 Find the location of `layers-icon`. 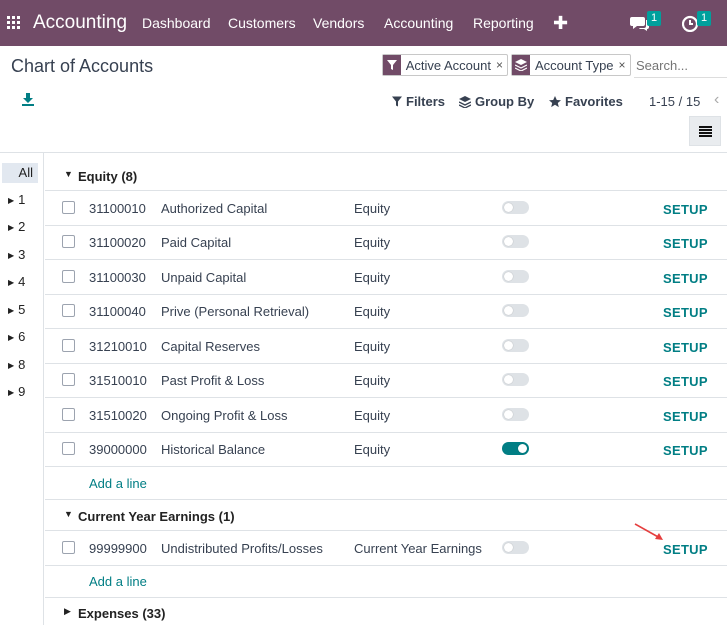

layers-icon is located at coordinates (521, 65).